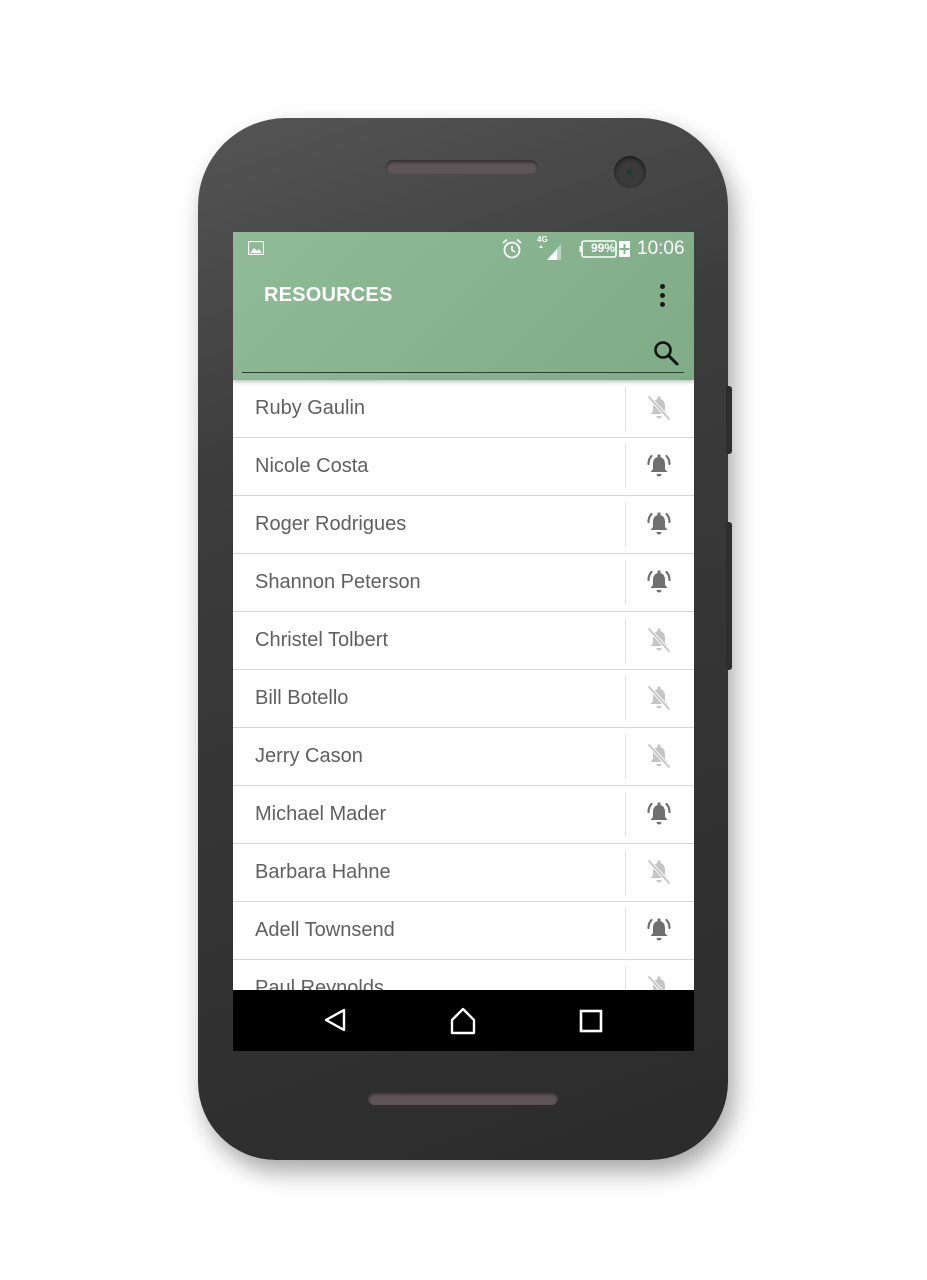 The image size is (927, 1280). Describe the element at coordinates (325, 930) in the screenshot. I see `resource-name: Adell Townsend` at that location.